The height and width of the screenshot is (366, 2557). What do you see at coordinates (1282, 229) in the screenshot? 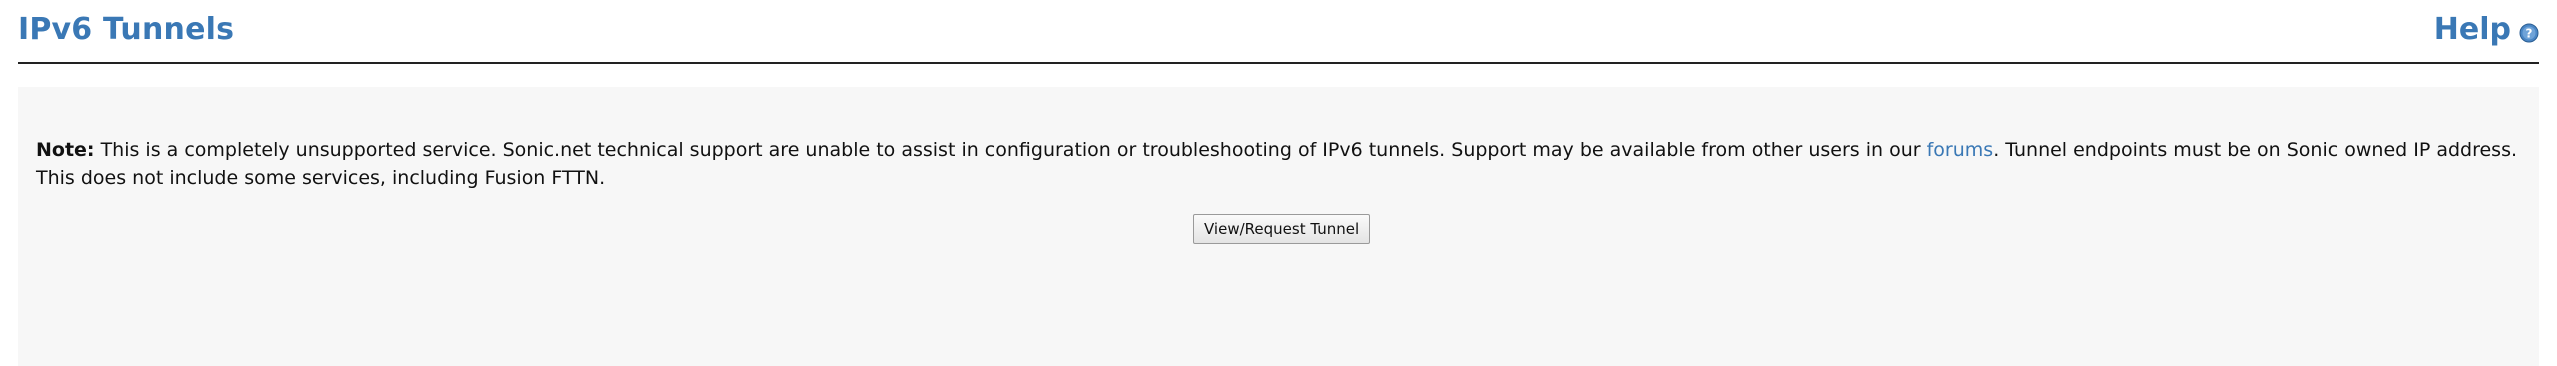
I see `view-request-tunnel-button: View/Request Tunnel` at bounding box center [1282, 229].